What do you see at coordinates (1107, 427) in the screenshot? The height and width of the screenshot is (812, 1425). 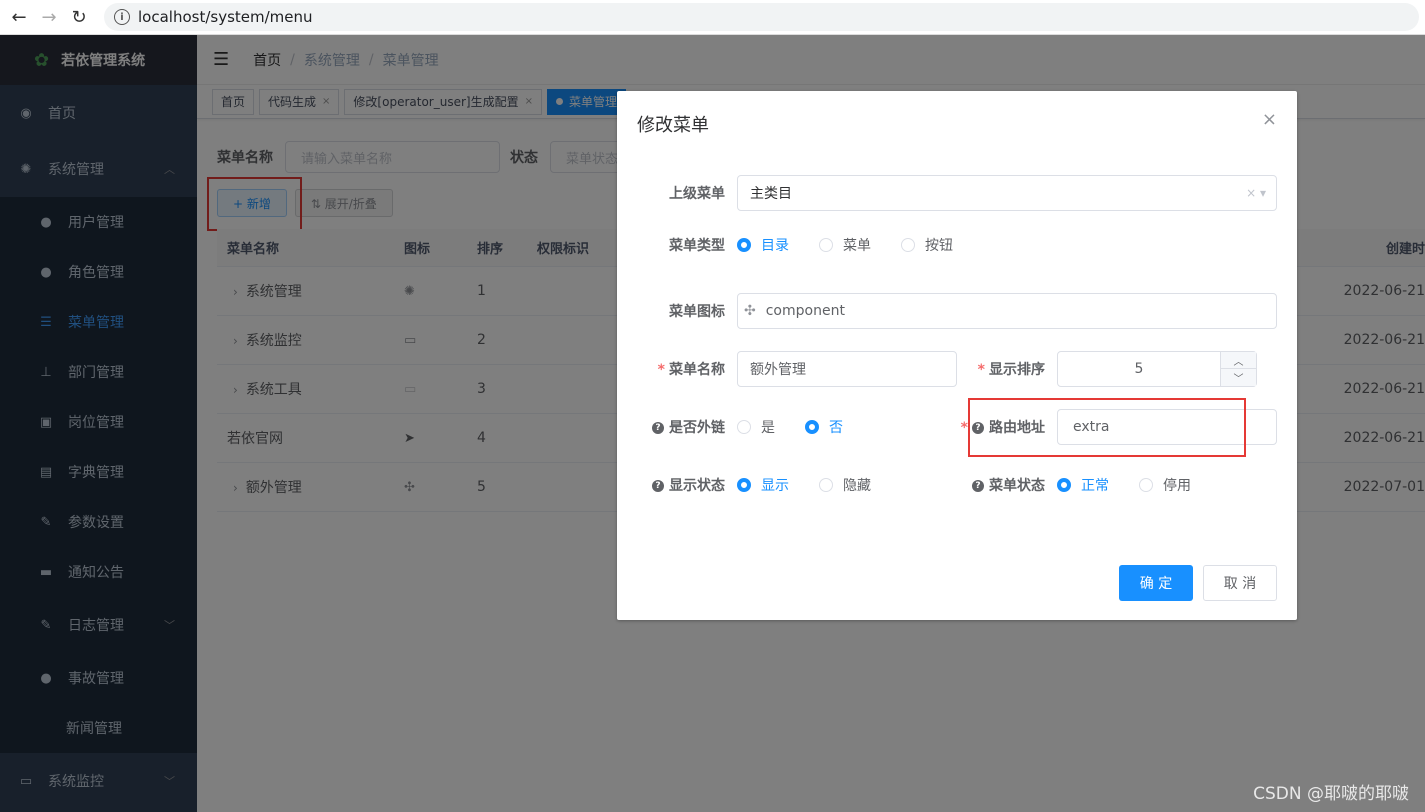 I see `highlight-box-path` at bounding box center [1107, 427].